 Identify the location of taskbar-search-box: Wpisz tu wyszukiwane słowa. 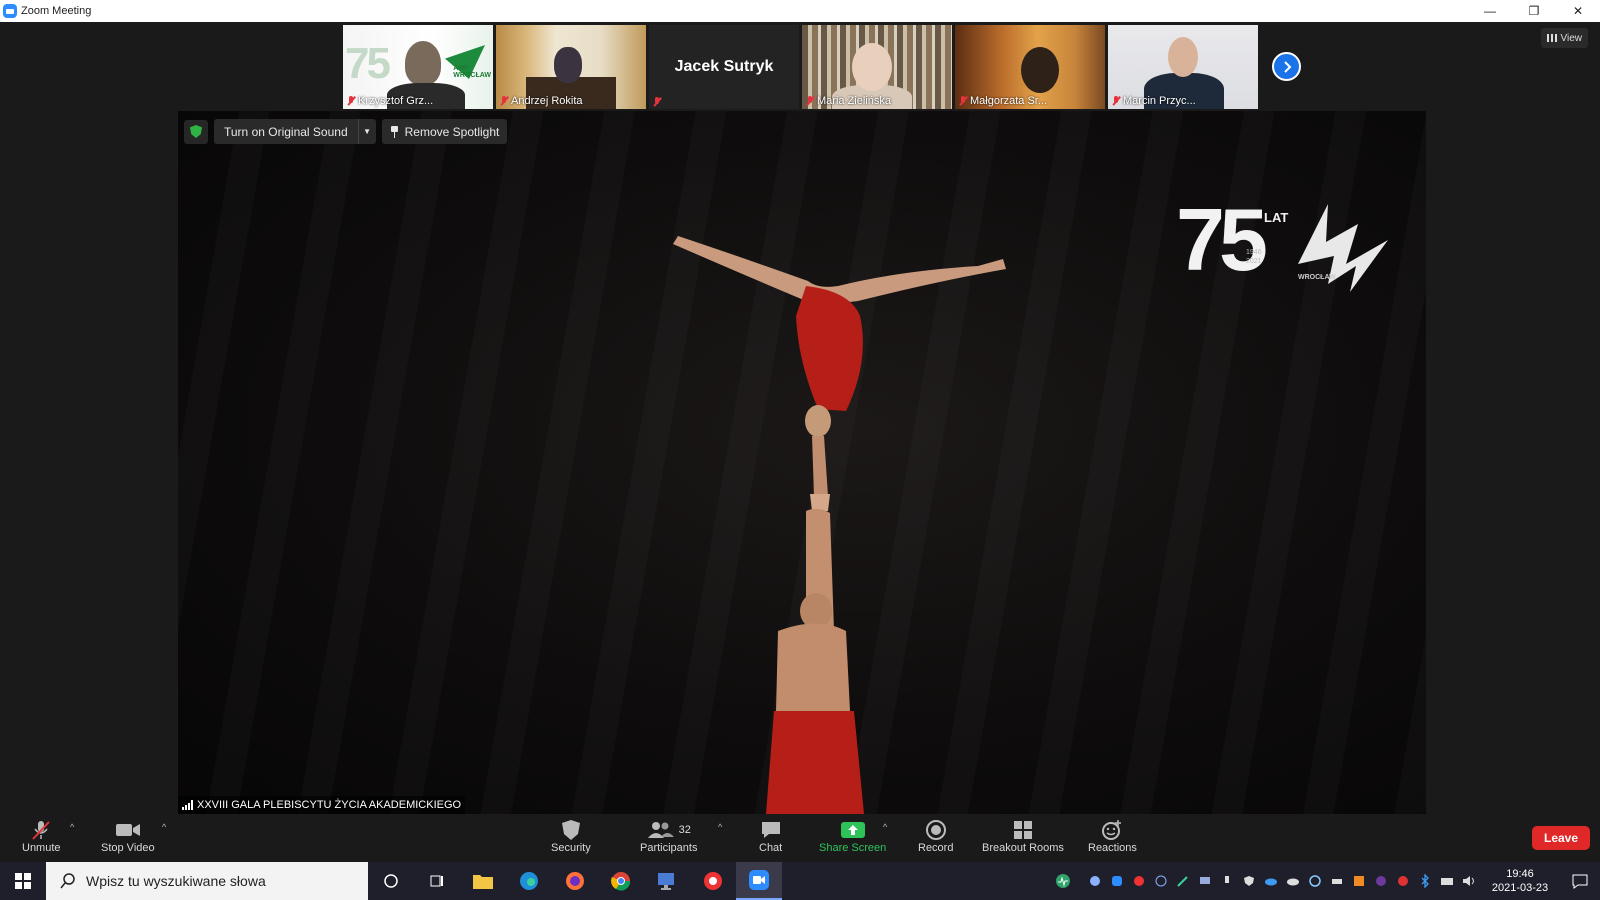
(207, 881).